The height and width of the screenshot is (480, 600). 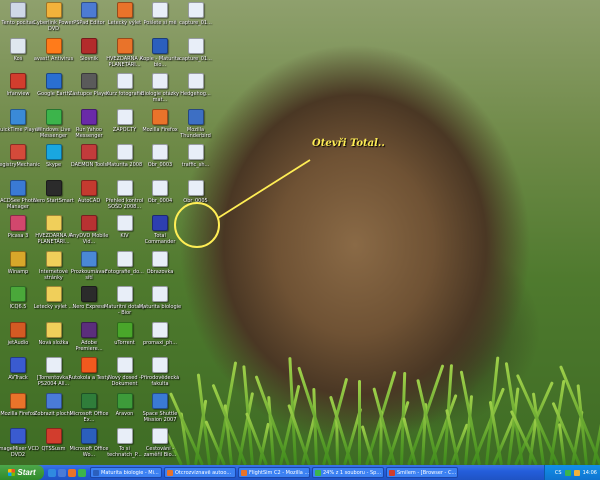 I want to click on desktop-icon-item: Obrazovka, so click(x=160, y=267).